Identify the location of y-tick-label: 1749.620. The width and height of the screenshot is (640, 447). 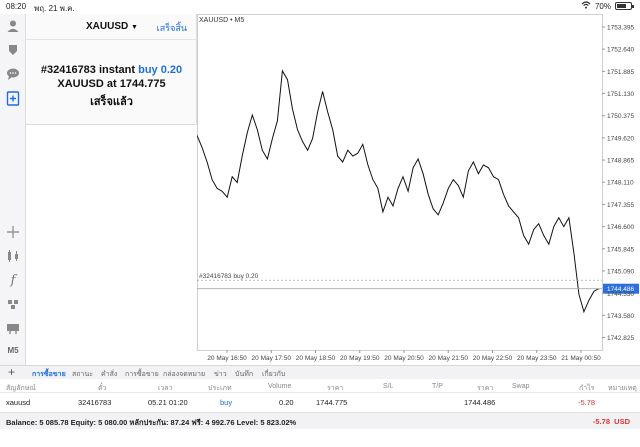
(620, 138).